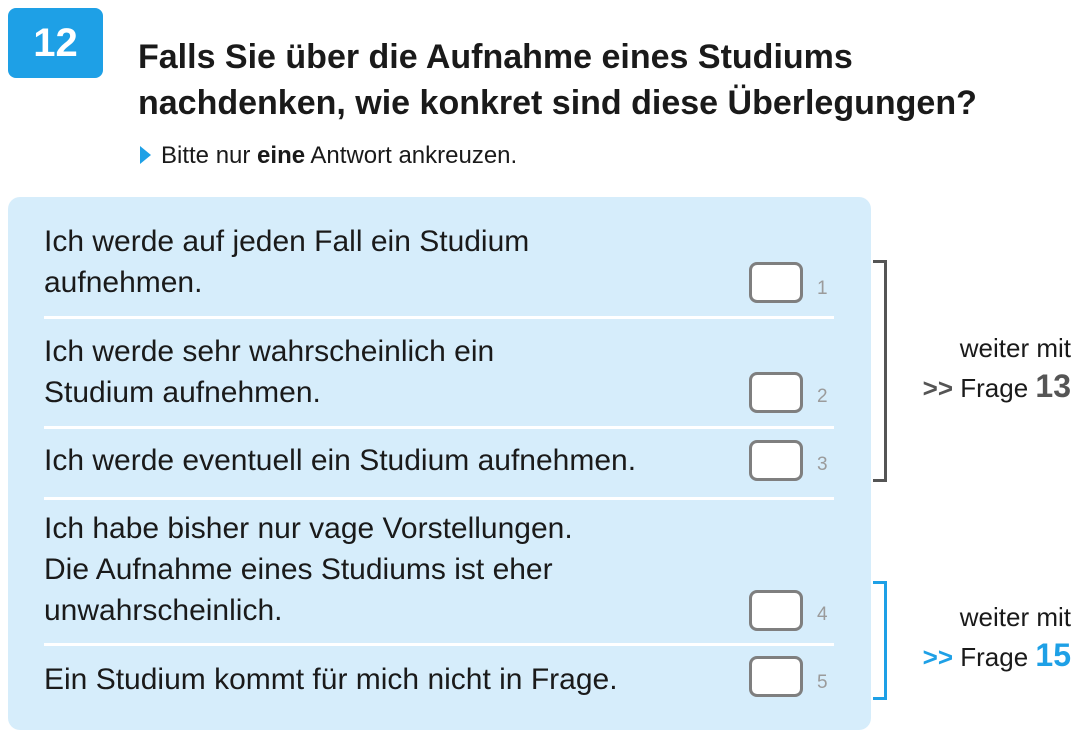  Describe the element at coordinates (1053, 386) in the screenshot. I see `routing-1-target: 13` at that location.